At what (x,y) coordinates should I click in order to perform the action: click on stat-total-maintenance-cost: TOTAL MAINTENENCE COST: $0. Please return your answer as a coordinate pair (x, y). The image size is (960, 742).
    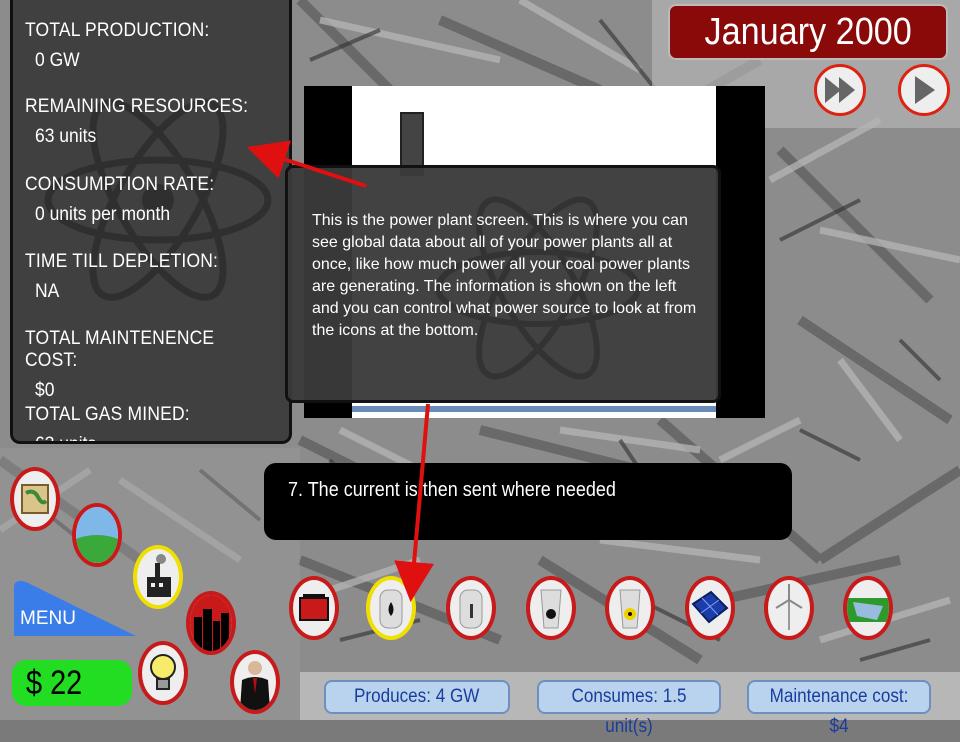
    Looking at the image, I should click on (157, 365).